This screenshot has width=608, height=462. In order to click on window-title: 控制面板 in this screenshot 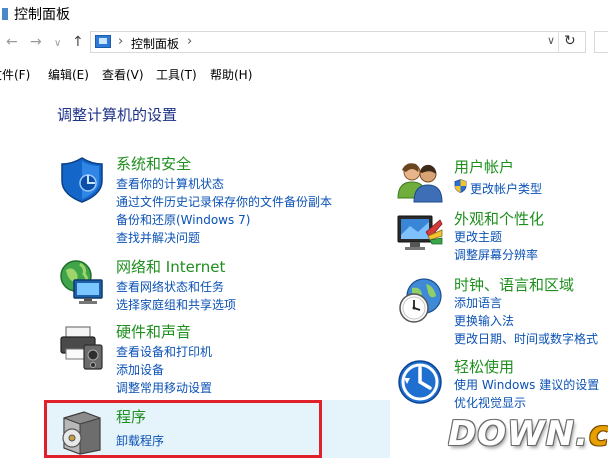, I will do `click(42, 15)`.